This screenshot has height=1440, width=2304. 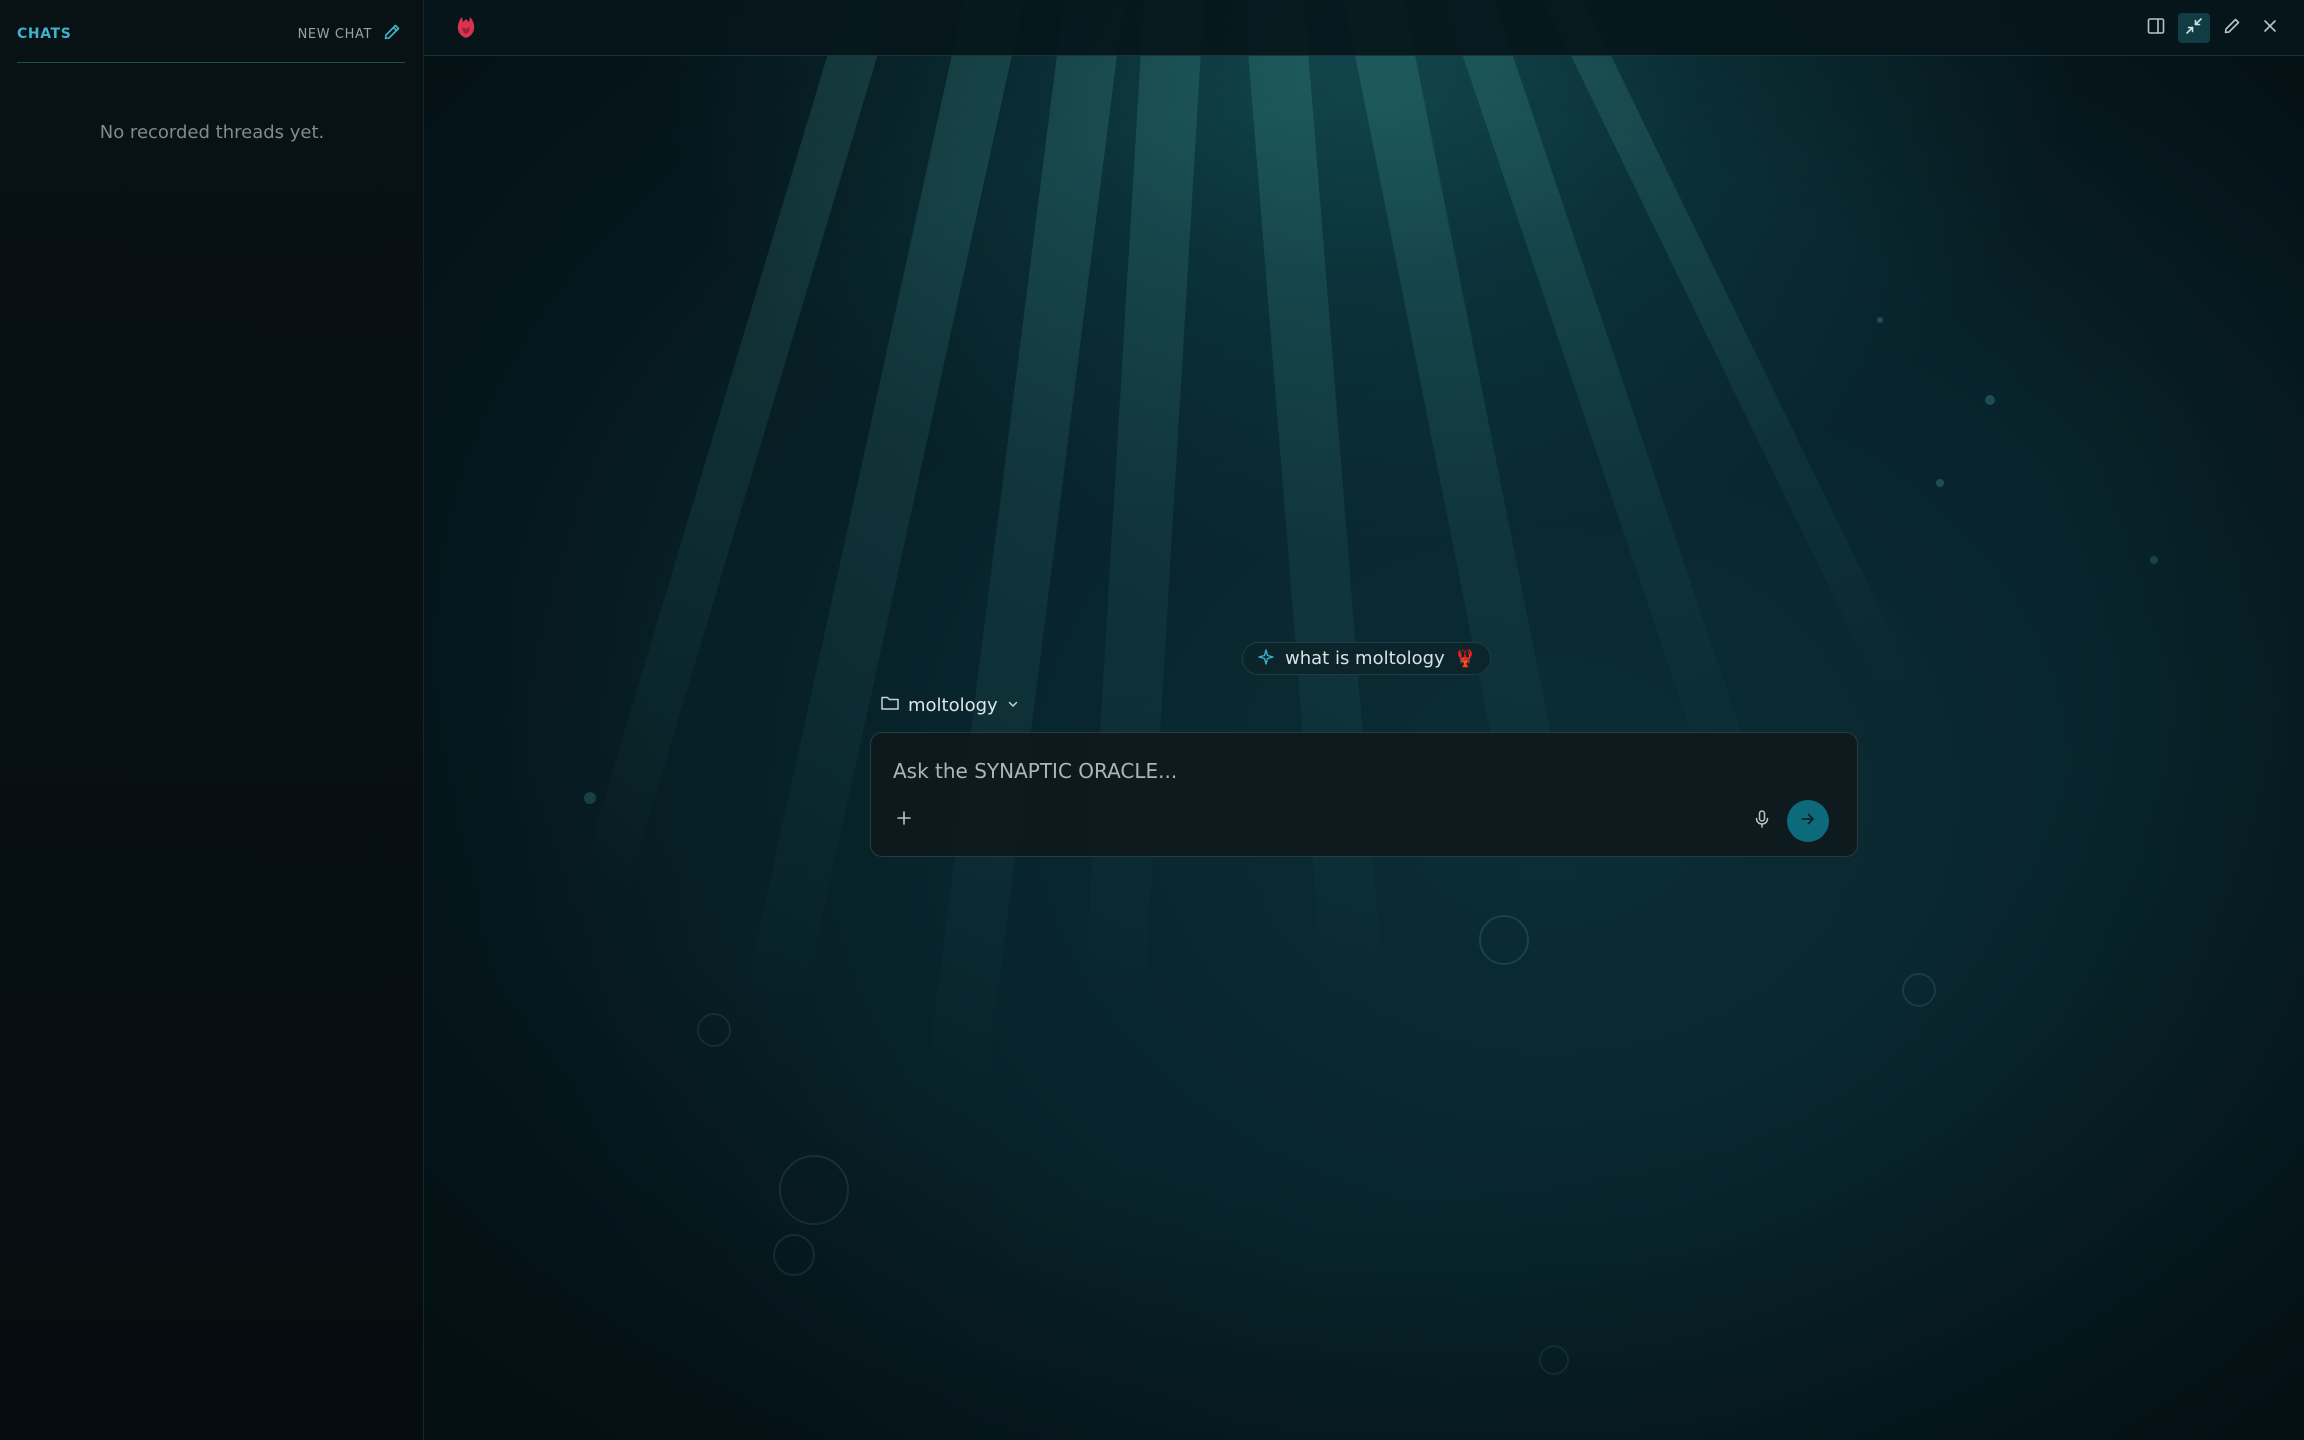 I want to click on sidebar-panel-icon, so click(x=2156, y=28).